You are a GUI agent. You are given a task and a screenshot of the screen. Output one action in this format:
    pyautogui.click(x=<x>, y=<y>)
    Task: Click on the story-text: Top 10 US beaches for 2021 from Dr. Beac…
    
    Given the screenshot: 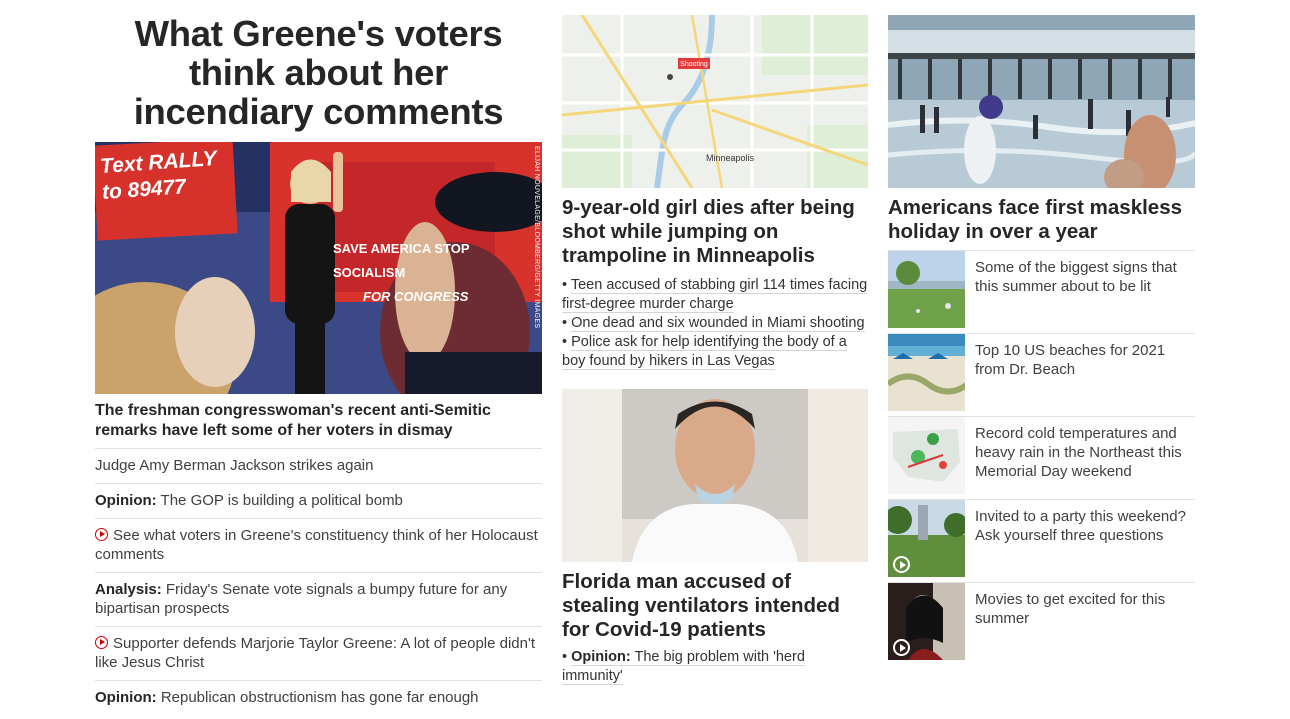 What is the action you would take?
    pyautogui.click(x=1070, y=360)
    